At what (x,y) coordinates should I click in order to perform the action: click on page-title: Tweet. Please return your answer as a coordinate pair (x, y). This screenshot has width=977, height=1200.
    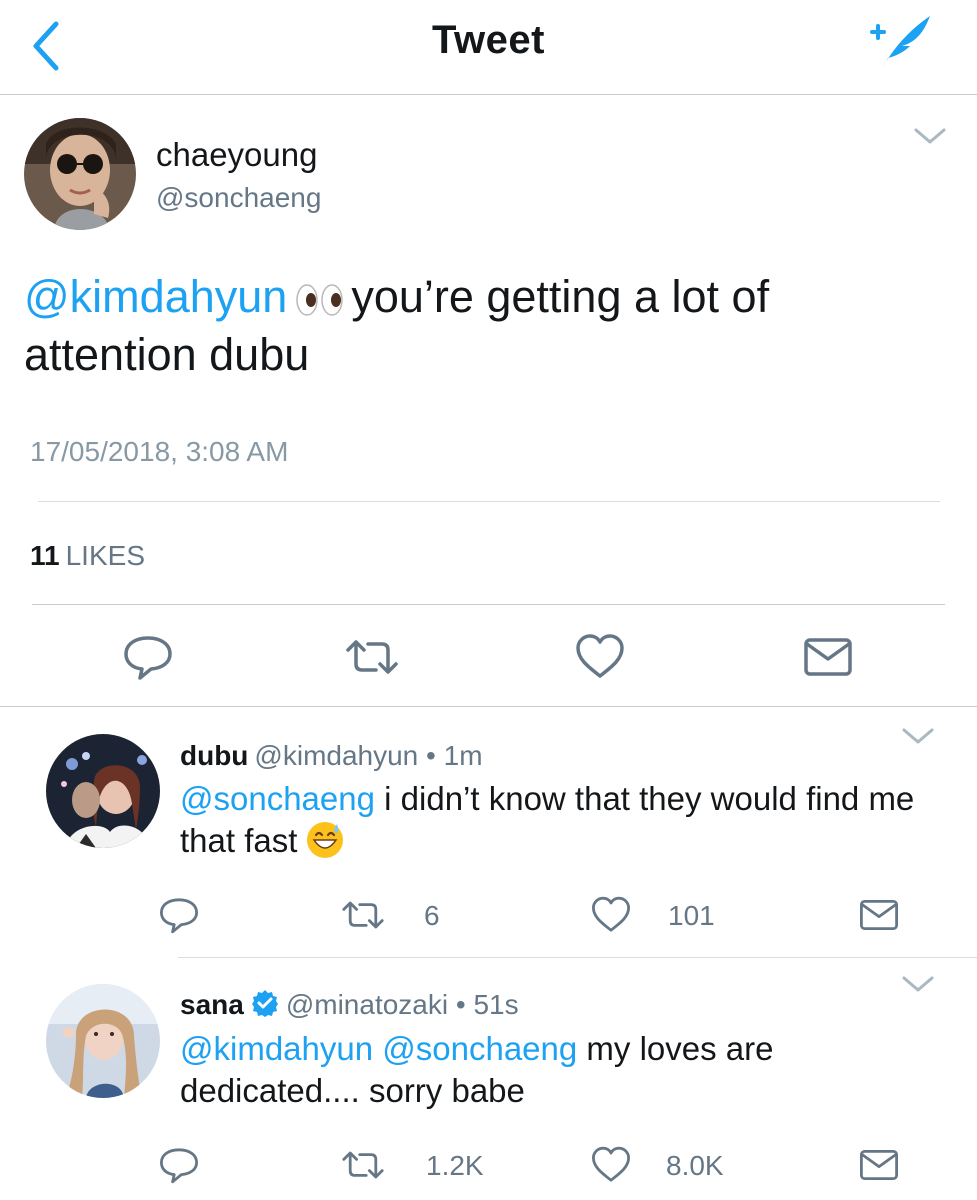
    Looking at the image, I should click on (488, 40).